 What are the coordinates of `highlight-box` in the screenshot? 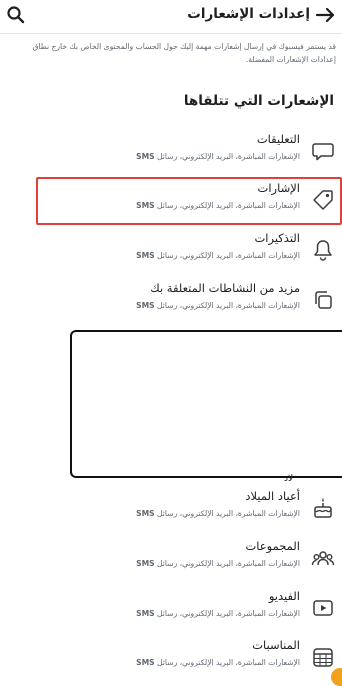 It's located at (189, 201).